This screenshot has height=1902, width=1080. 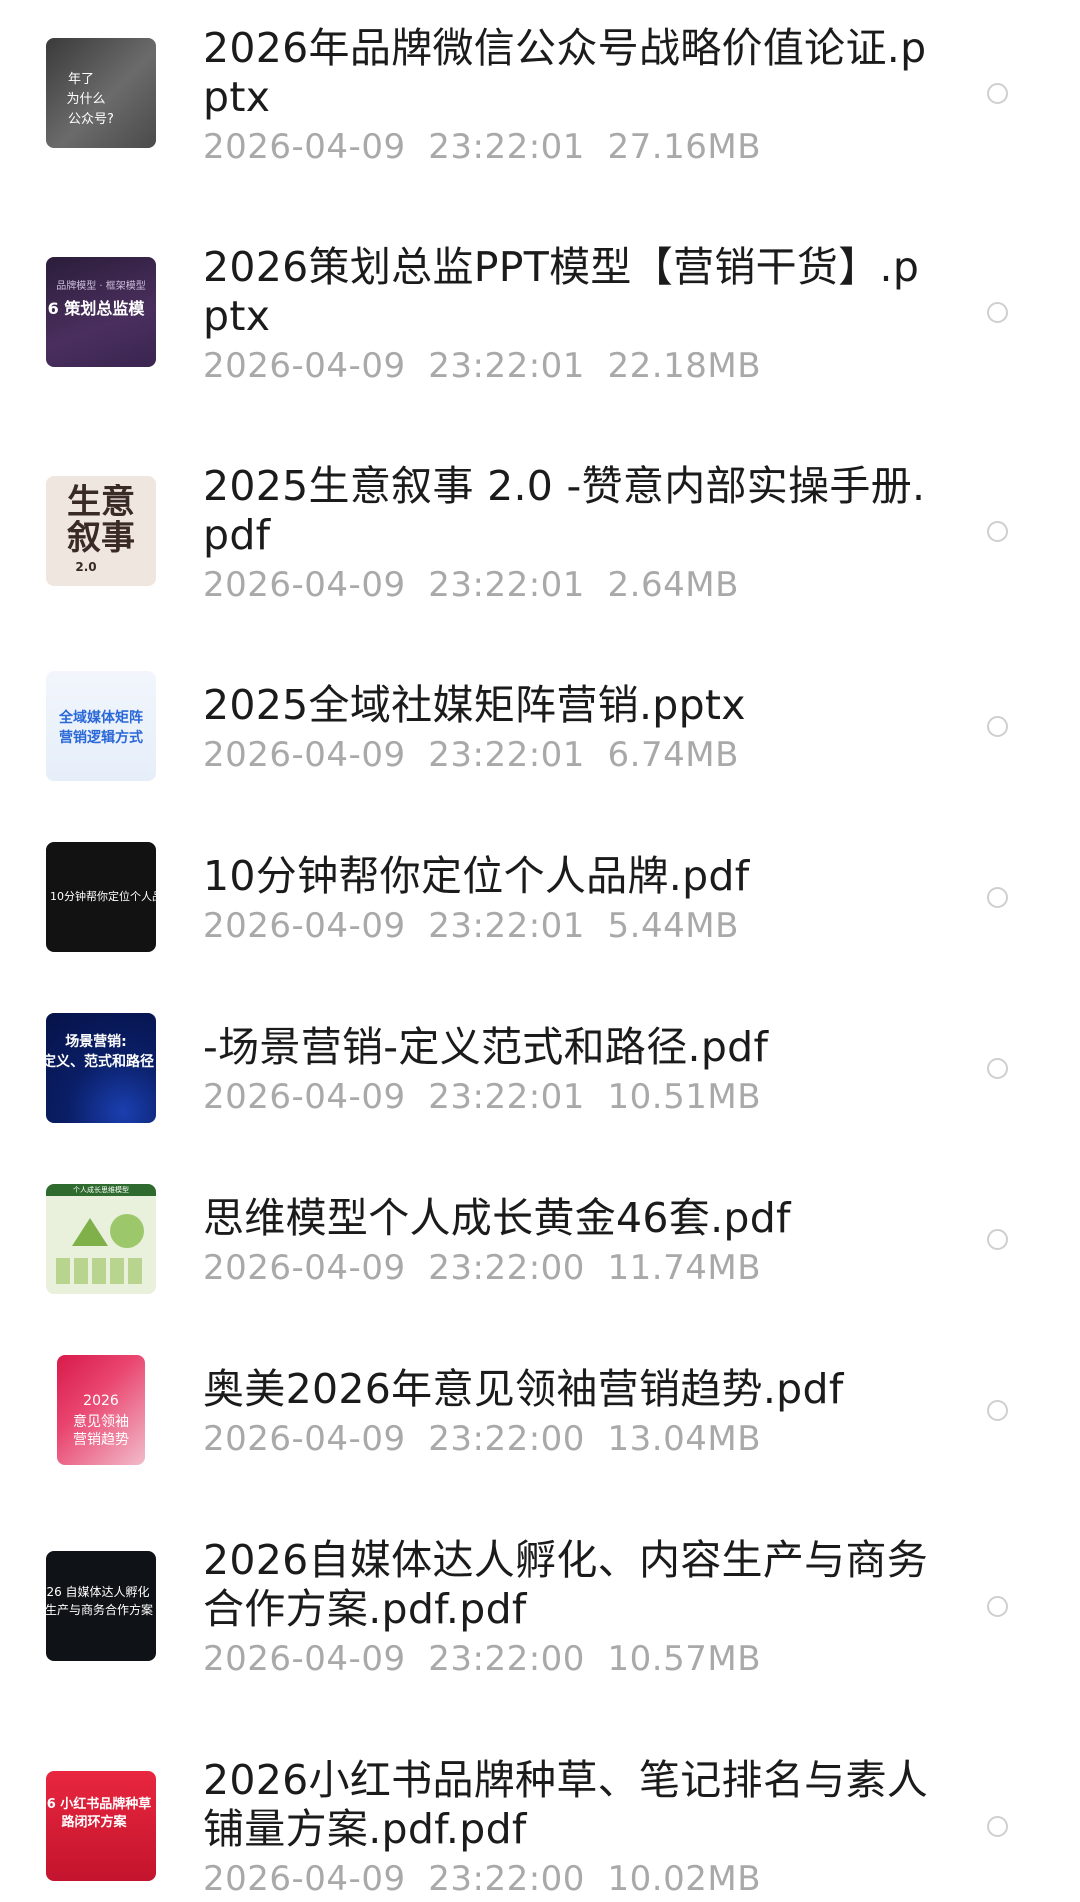 What do you see at coordinates (101, 1190) in the screenshot?
I see `thumb-text: 个人成长思维模型` at bounding box center [101, 1190].